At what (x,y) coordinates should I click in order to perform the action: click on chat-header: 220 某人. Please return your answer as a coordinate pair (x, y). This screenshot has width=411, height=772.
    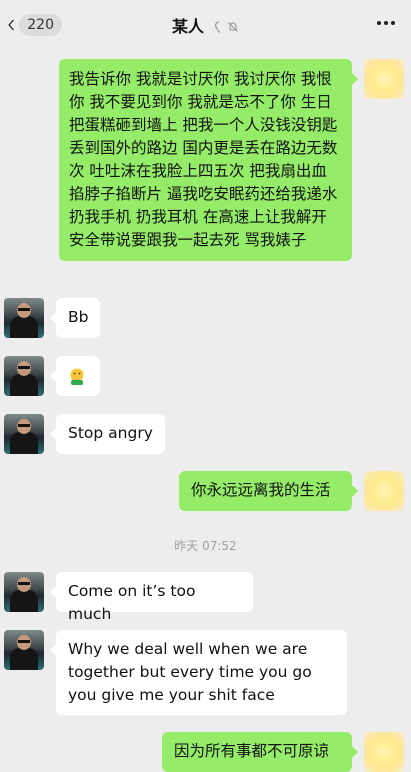
    Looking at the image, I should click on (205, 24).